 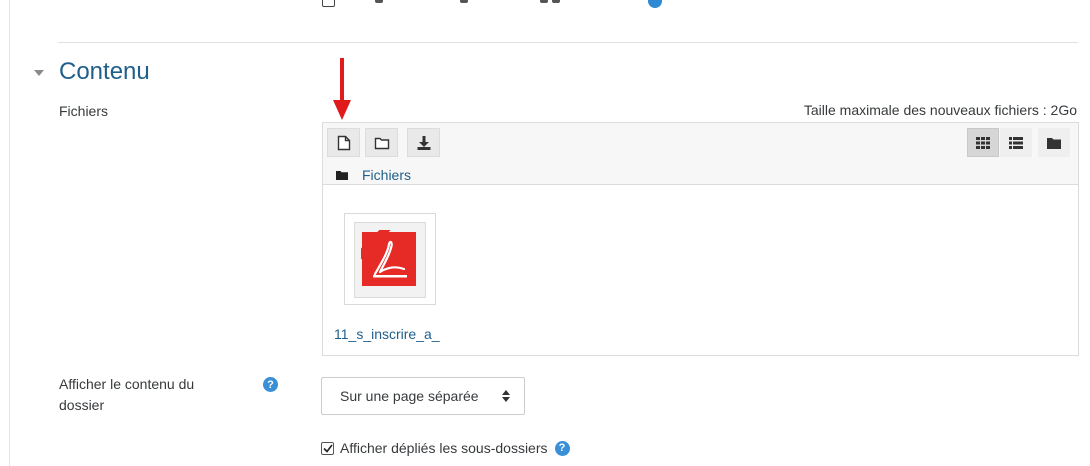 I want to click on download-all-button, so click(x=423, y=142).